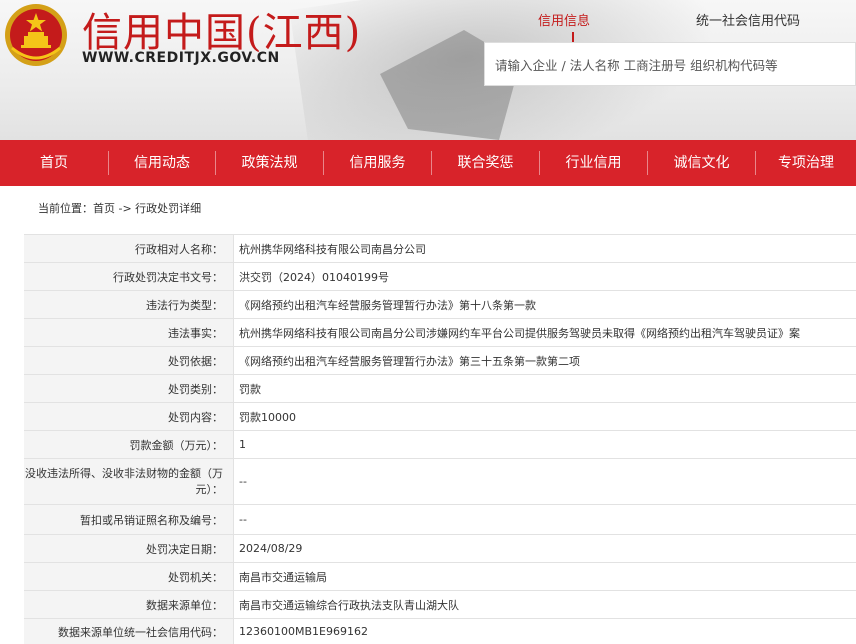  I want to click on detail-value: 南昌市交通运输局, so click(283, 577).